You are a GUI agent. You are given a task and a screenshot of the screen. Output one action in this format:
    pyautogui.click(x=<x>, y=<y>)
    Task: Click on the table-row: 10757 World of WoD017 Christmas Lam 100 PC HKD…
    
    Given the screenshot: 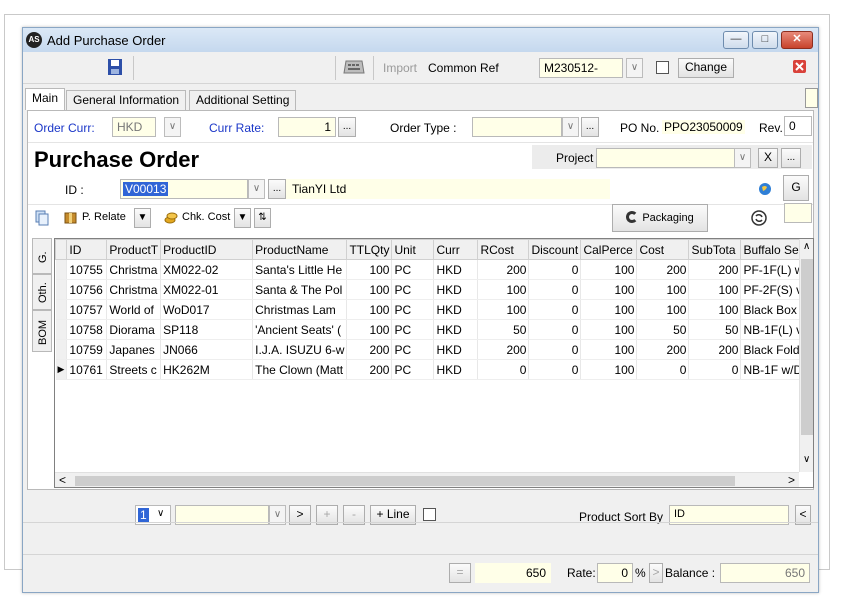 What is the action you would take?
    pyautogui.click(x=433, y=309)
    